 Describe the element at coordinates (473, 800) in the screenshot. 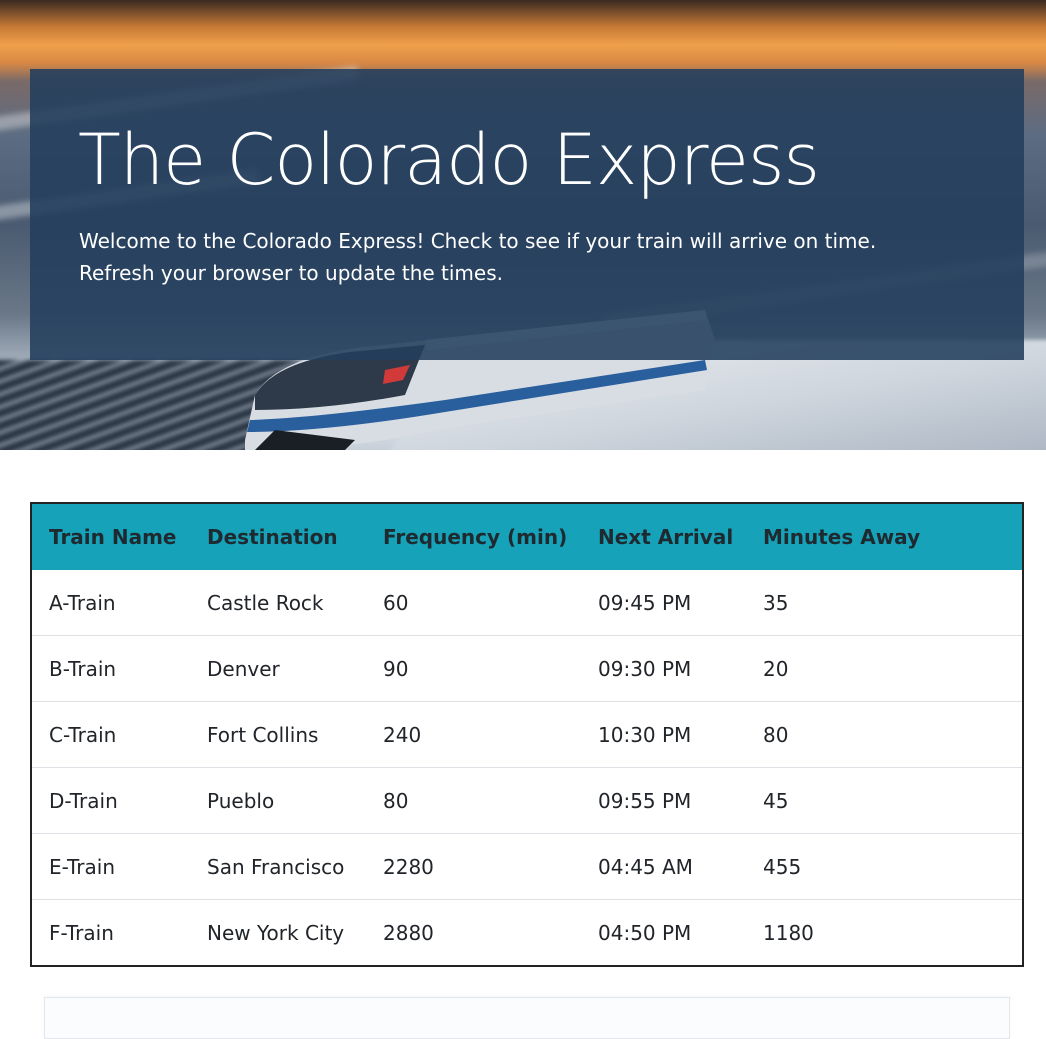

I see `cell-frequency: 80` at that location.